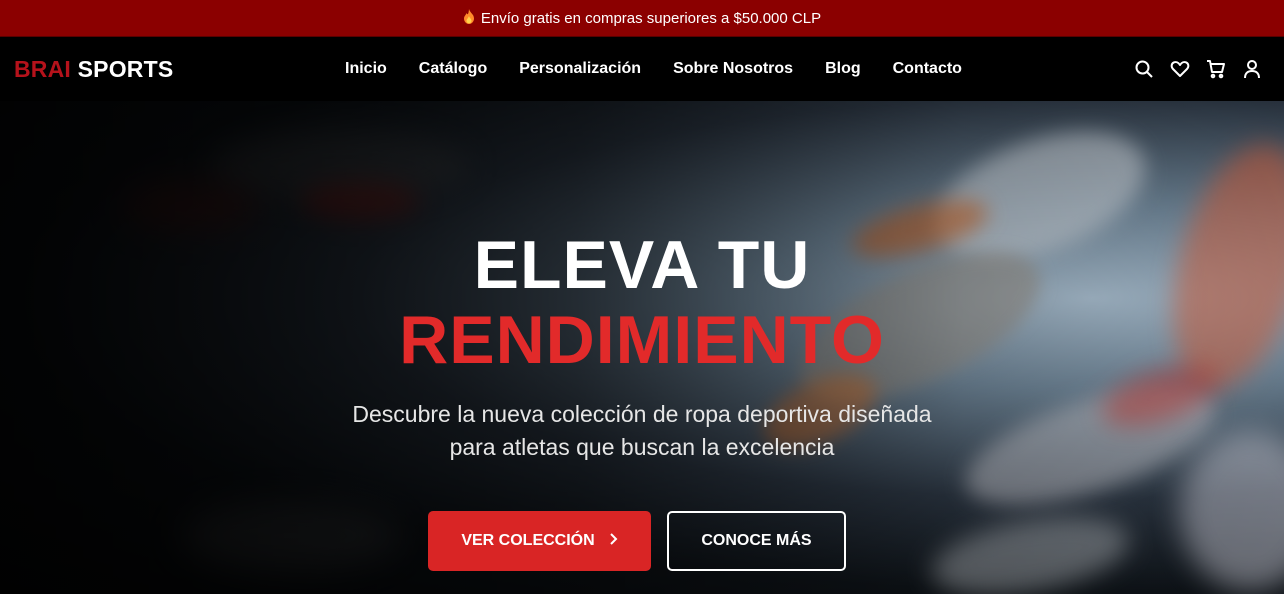 Image resolution: width=1284 pixels, height=594 pixels. Describe the element at coordinates (927, 69) in the screenshot. I see `nav-link-contacto: Contacto` at that location.